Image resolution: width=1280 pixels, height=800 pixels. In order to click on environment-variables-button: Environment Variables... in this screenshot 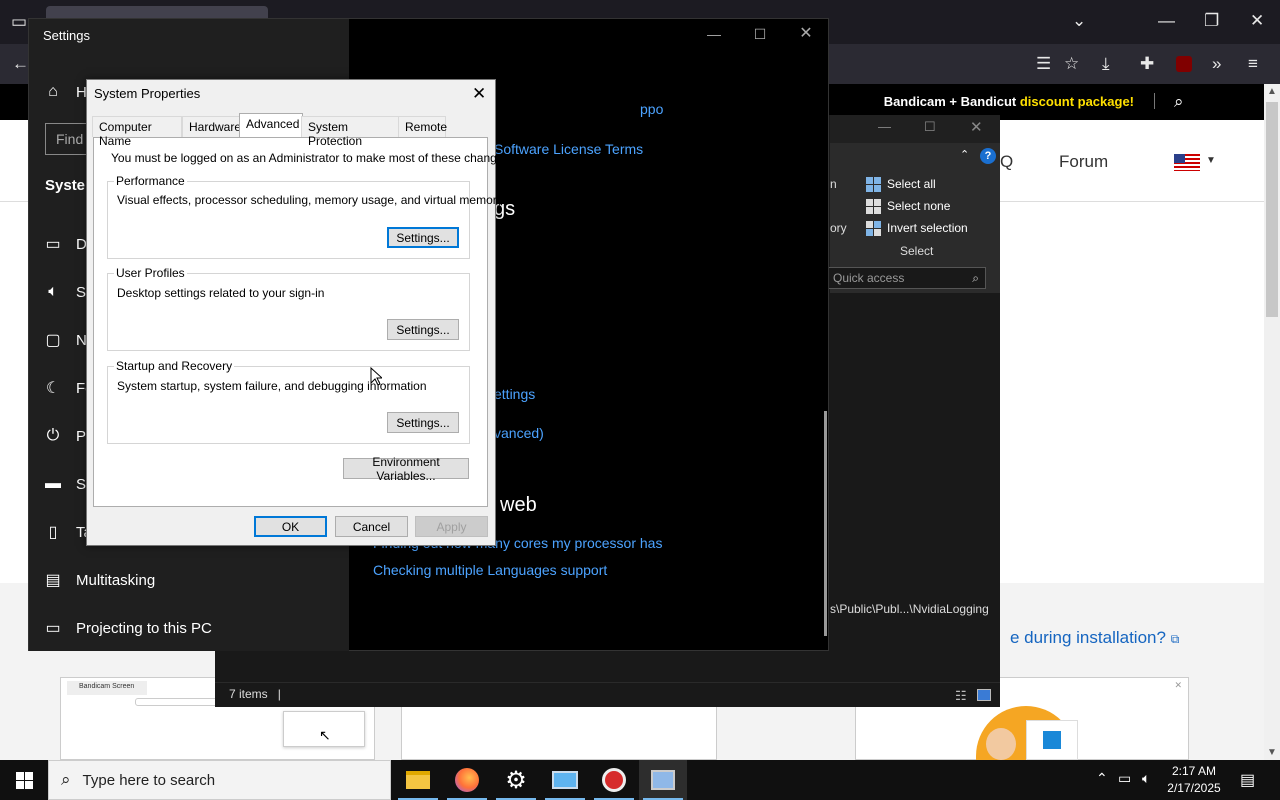, I will do `click(406, 469)`.